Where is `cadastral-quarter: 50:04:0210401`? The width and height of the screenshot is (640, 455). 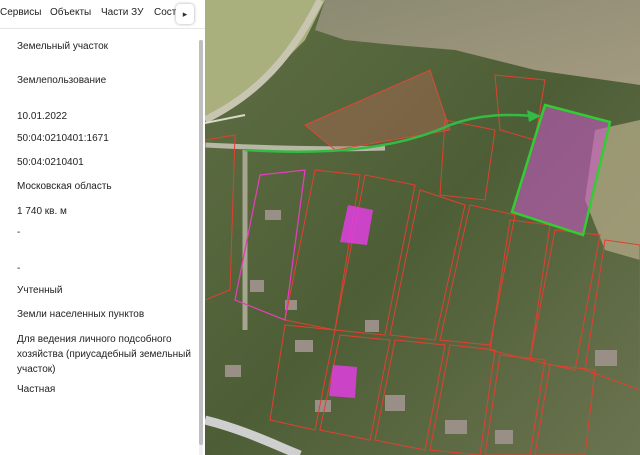 cadastral-quarter: 50:04:0210401 is located at coordinates (50, 162).